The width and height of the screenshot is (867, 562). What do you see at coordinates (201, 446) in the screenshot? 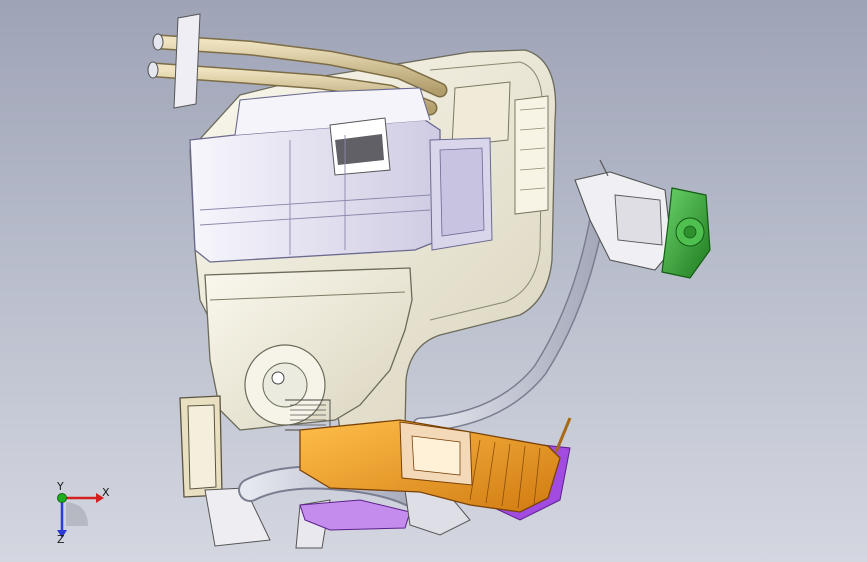
I see `filter-frame` at bounding box center [201, 446].